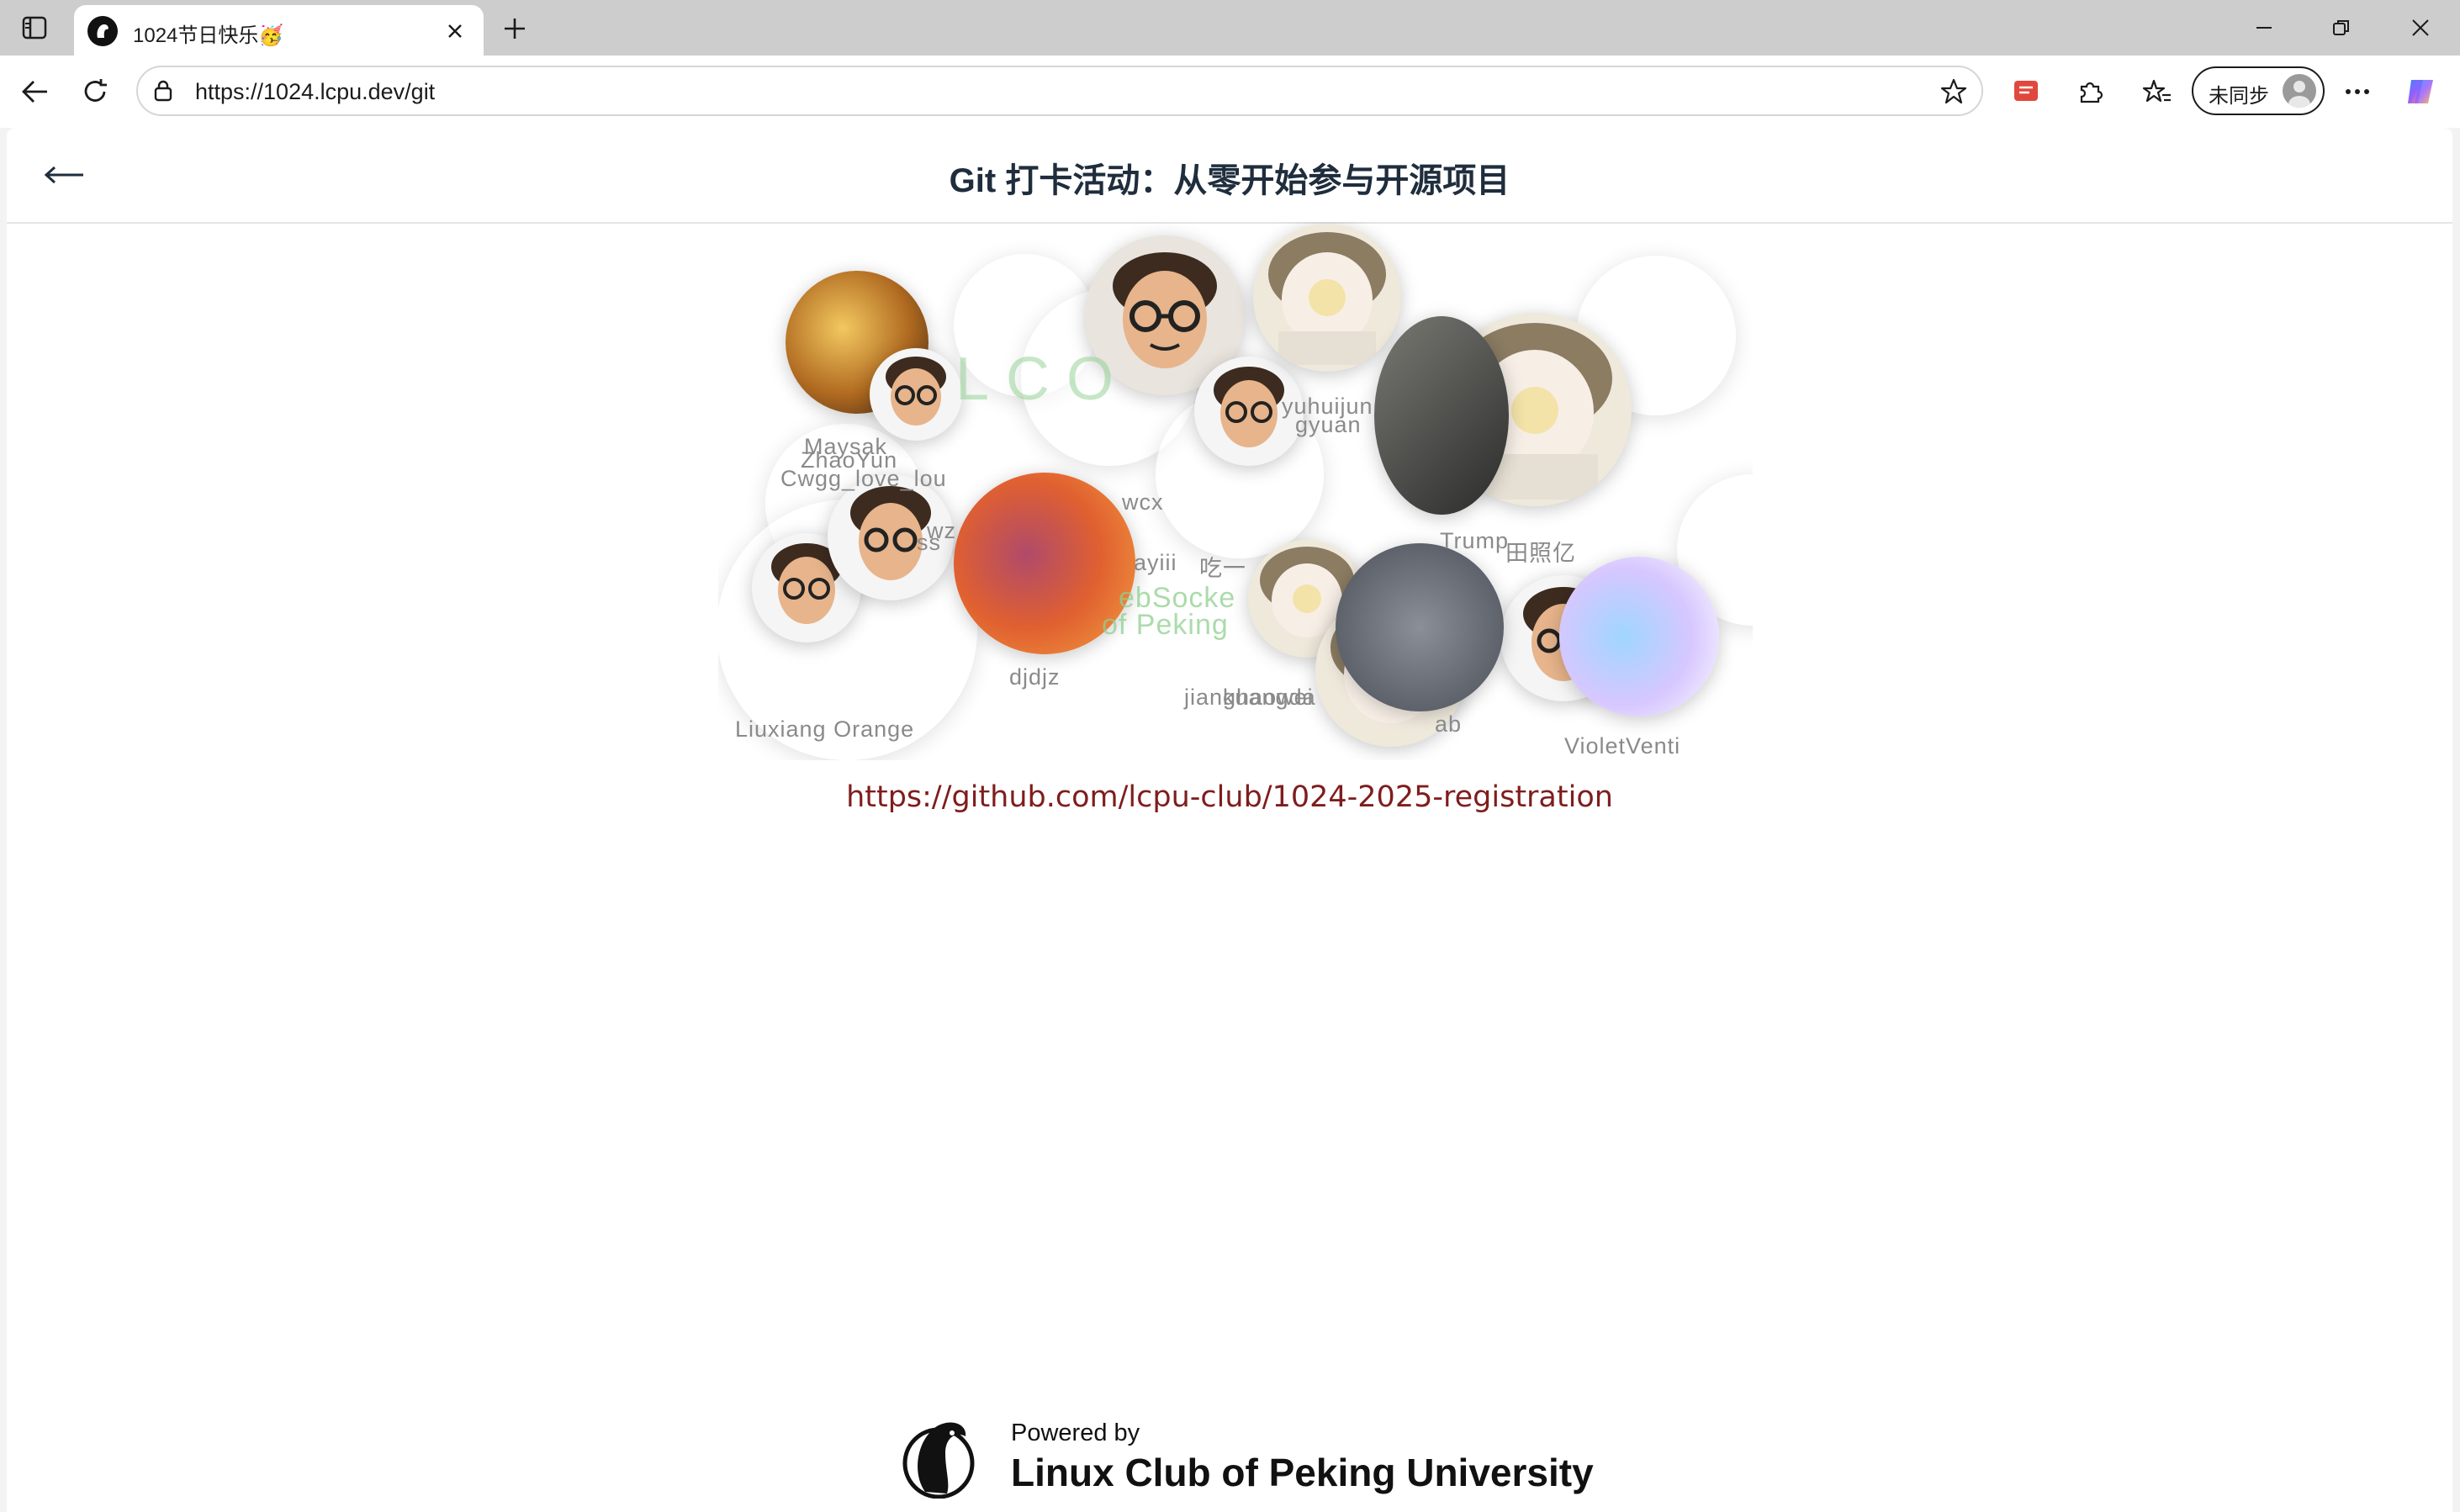 The width and height of the screenshot is (2460, 1512). What do you see at coordinates (1622, 746) in the screenshot?
I see `username-label: VioletVenti` at bounding box center [1622, 746].